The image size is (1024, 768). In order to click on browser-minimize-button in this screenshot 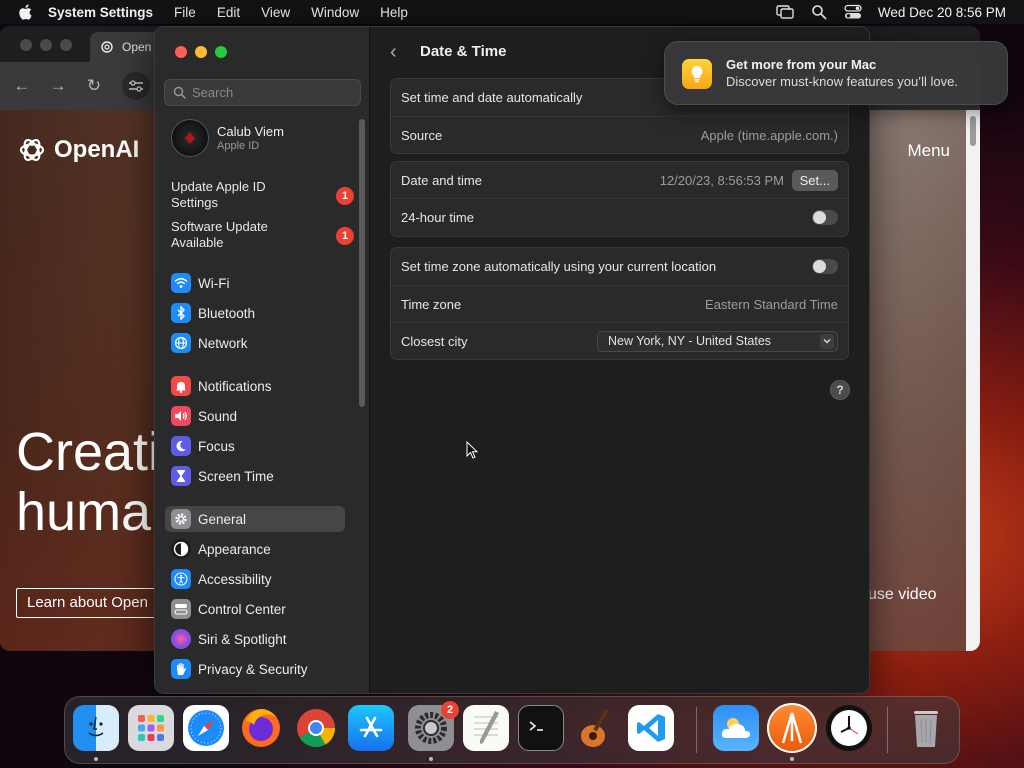, I will do `click(46, 45)`.